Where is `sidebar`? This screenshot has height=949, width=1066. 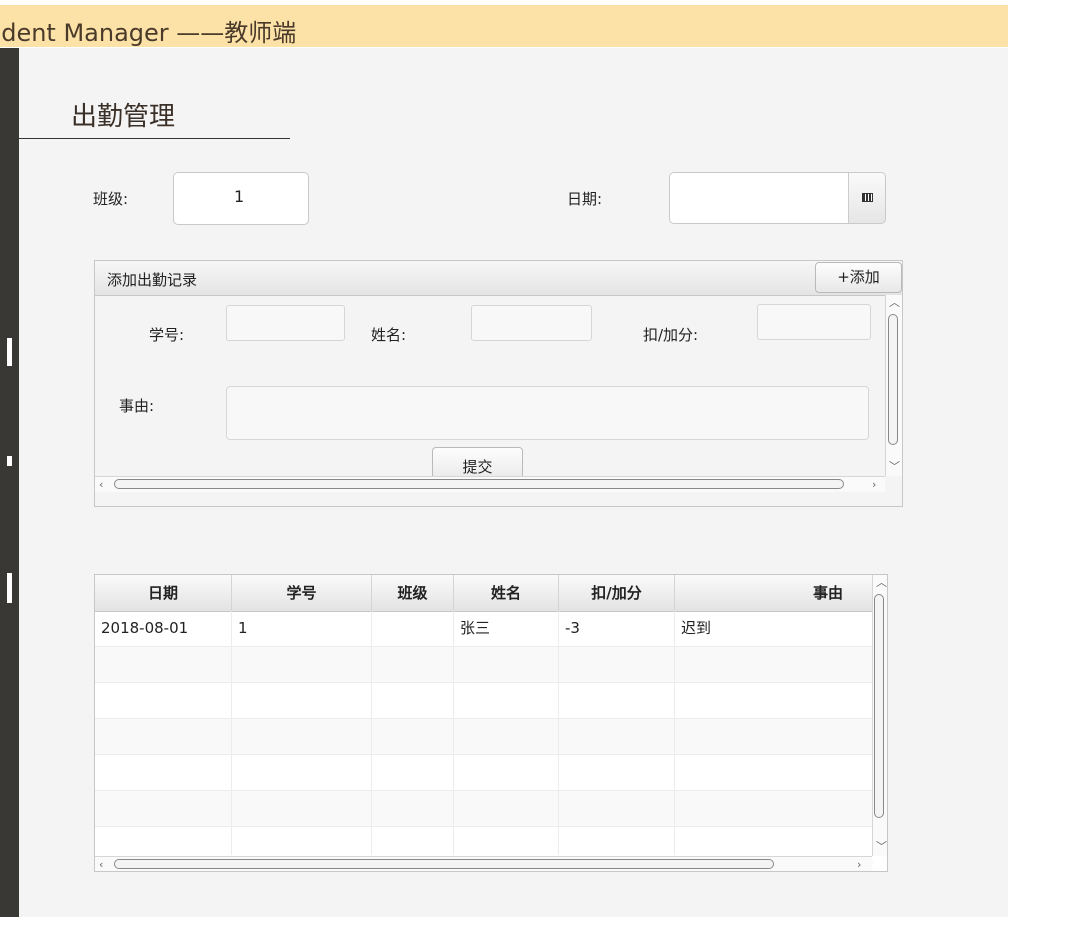
sidebar is located at coordinates (9, 482).